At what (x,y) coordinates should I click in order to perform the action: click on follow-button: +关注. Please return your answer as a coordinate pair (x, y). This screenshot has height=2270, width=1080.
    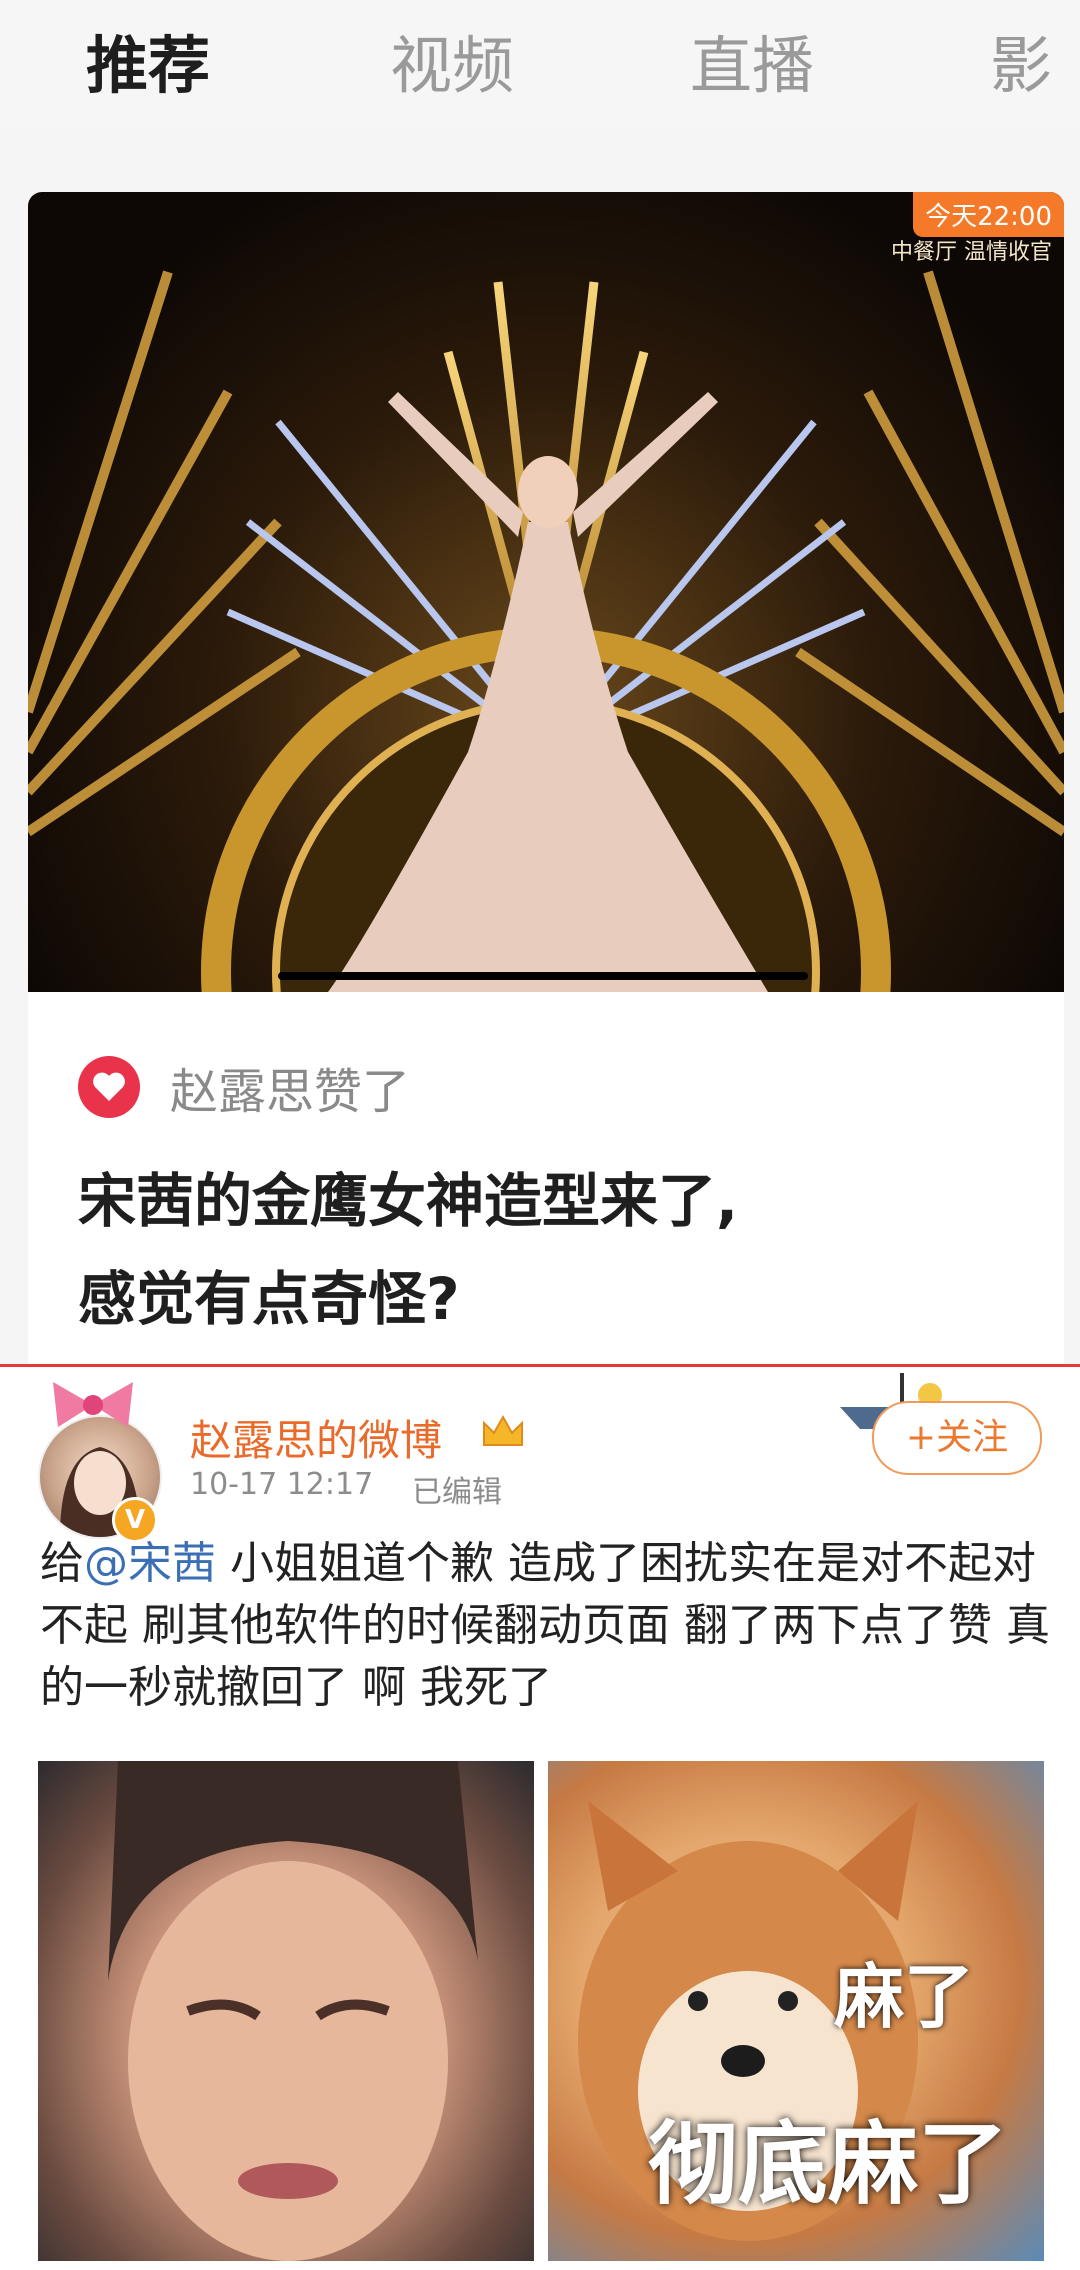
    Looking at the image, I should click on (957, 1438).